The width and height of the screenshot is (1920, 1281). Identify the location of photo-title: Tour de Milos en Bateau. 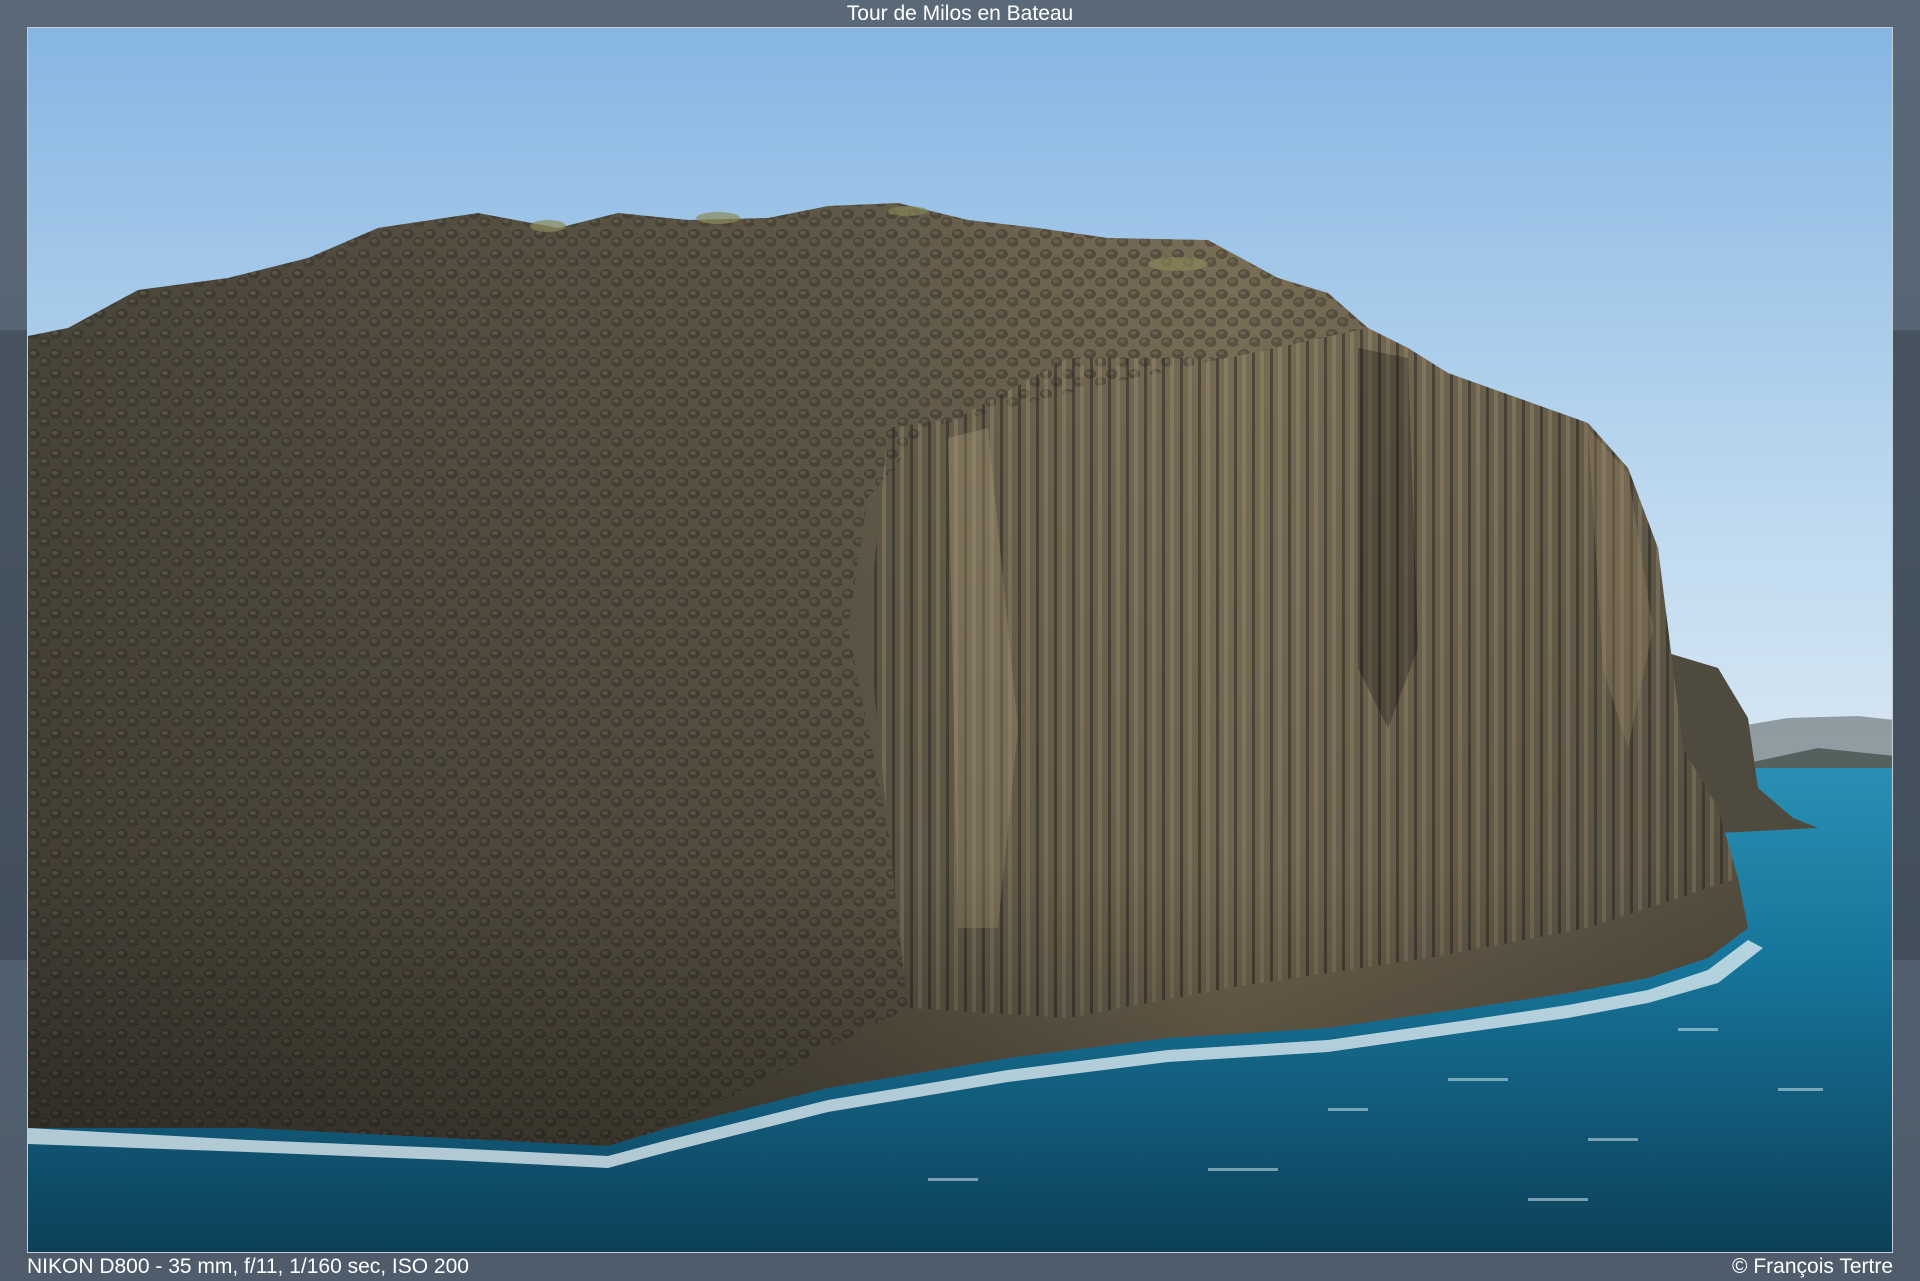
(960, 13).